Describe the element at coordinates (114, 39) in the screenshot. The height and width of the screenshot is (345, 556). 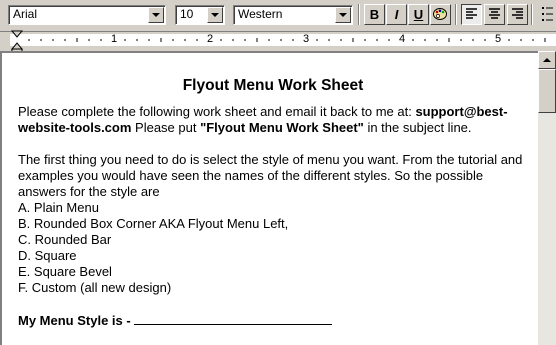
I see `ruler-label: 1` at that location.